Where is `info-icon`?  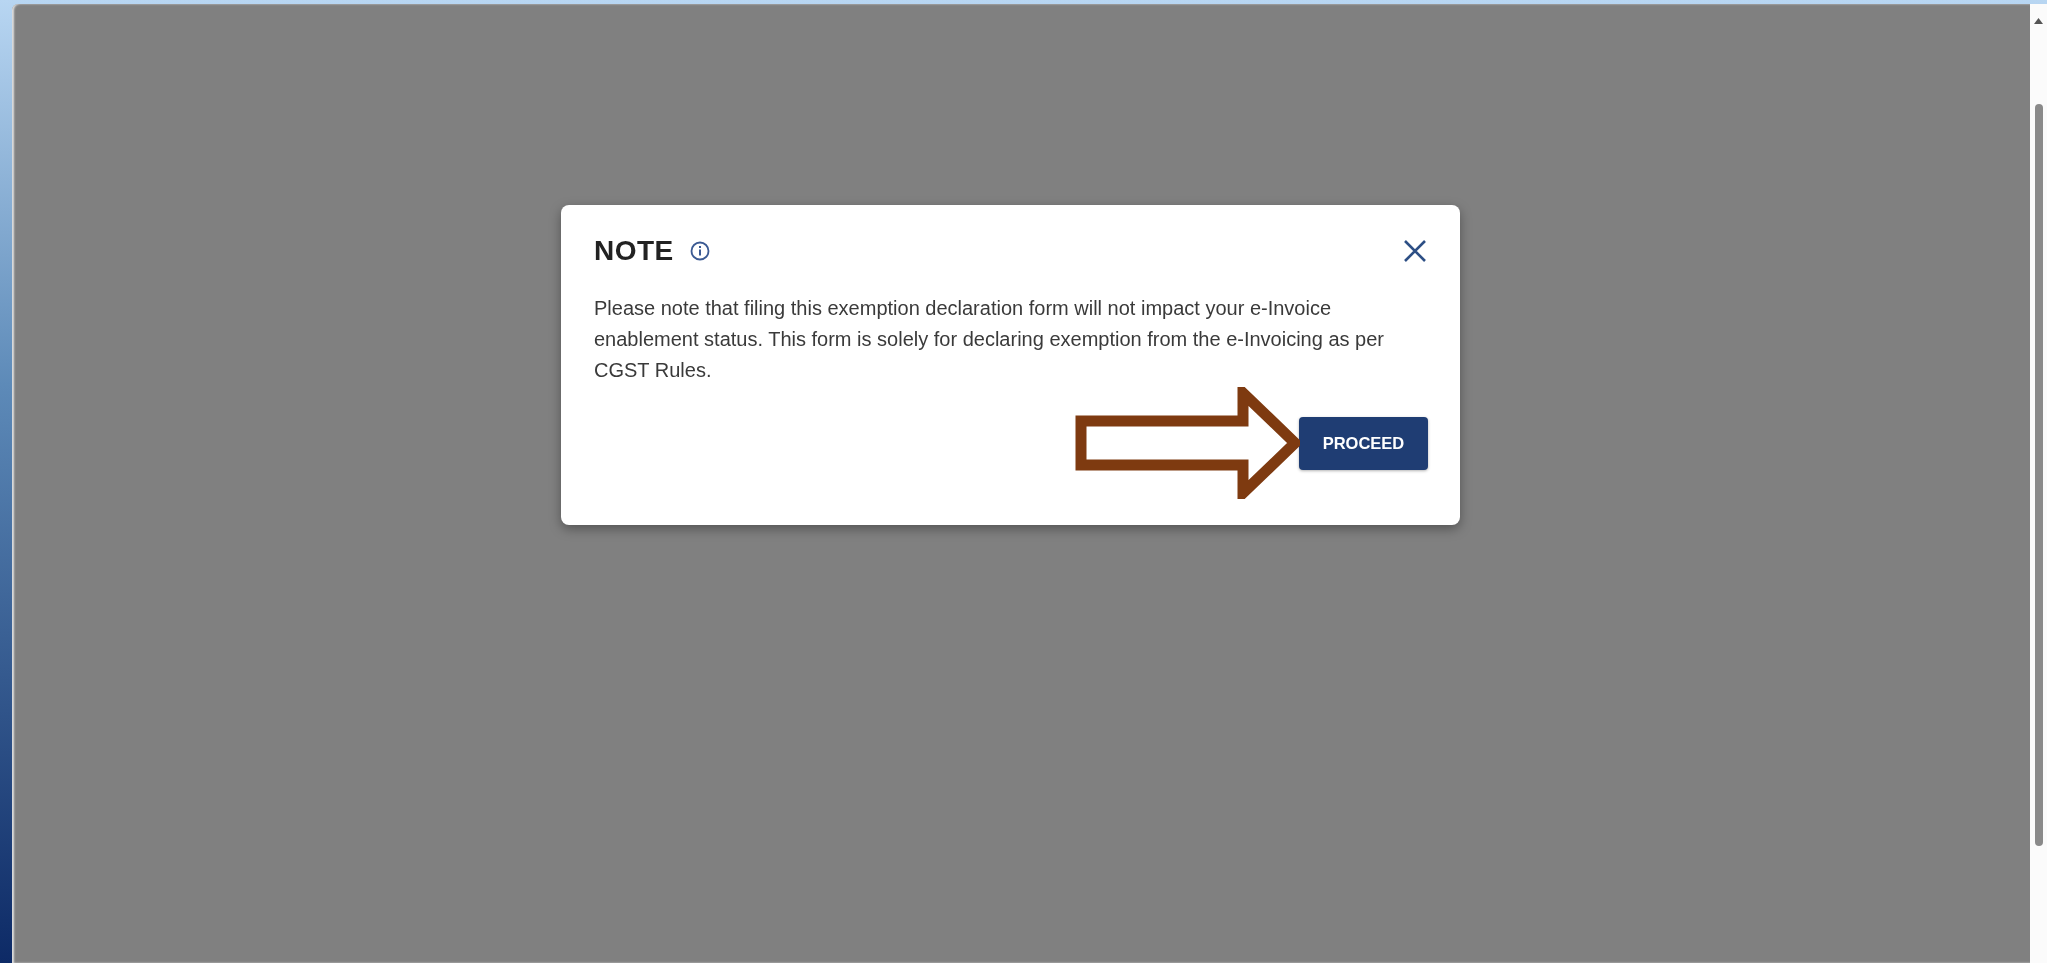
info-icon is located at coordinates (699, 251).